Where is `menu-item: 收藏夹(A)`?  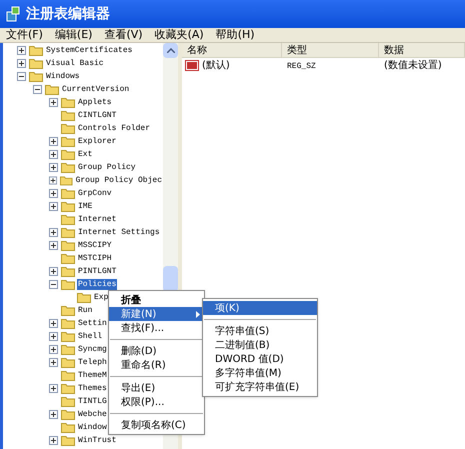 menu-item: 收藏夹(A) is located at coordinates (179, 35).